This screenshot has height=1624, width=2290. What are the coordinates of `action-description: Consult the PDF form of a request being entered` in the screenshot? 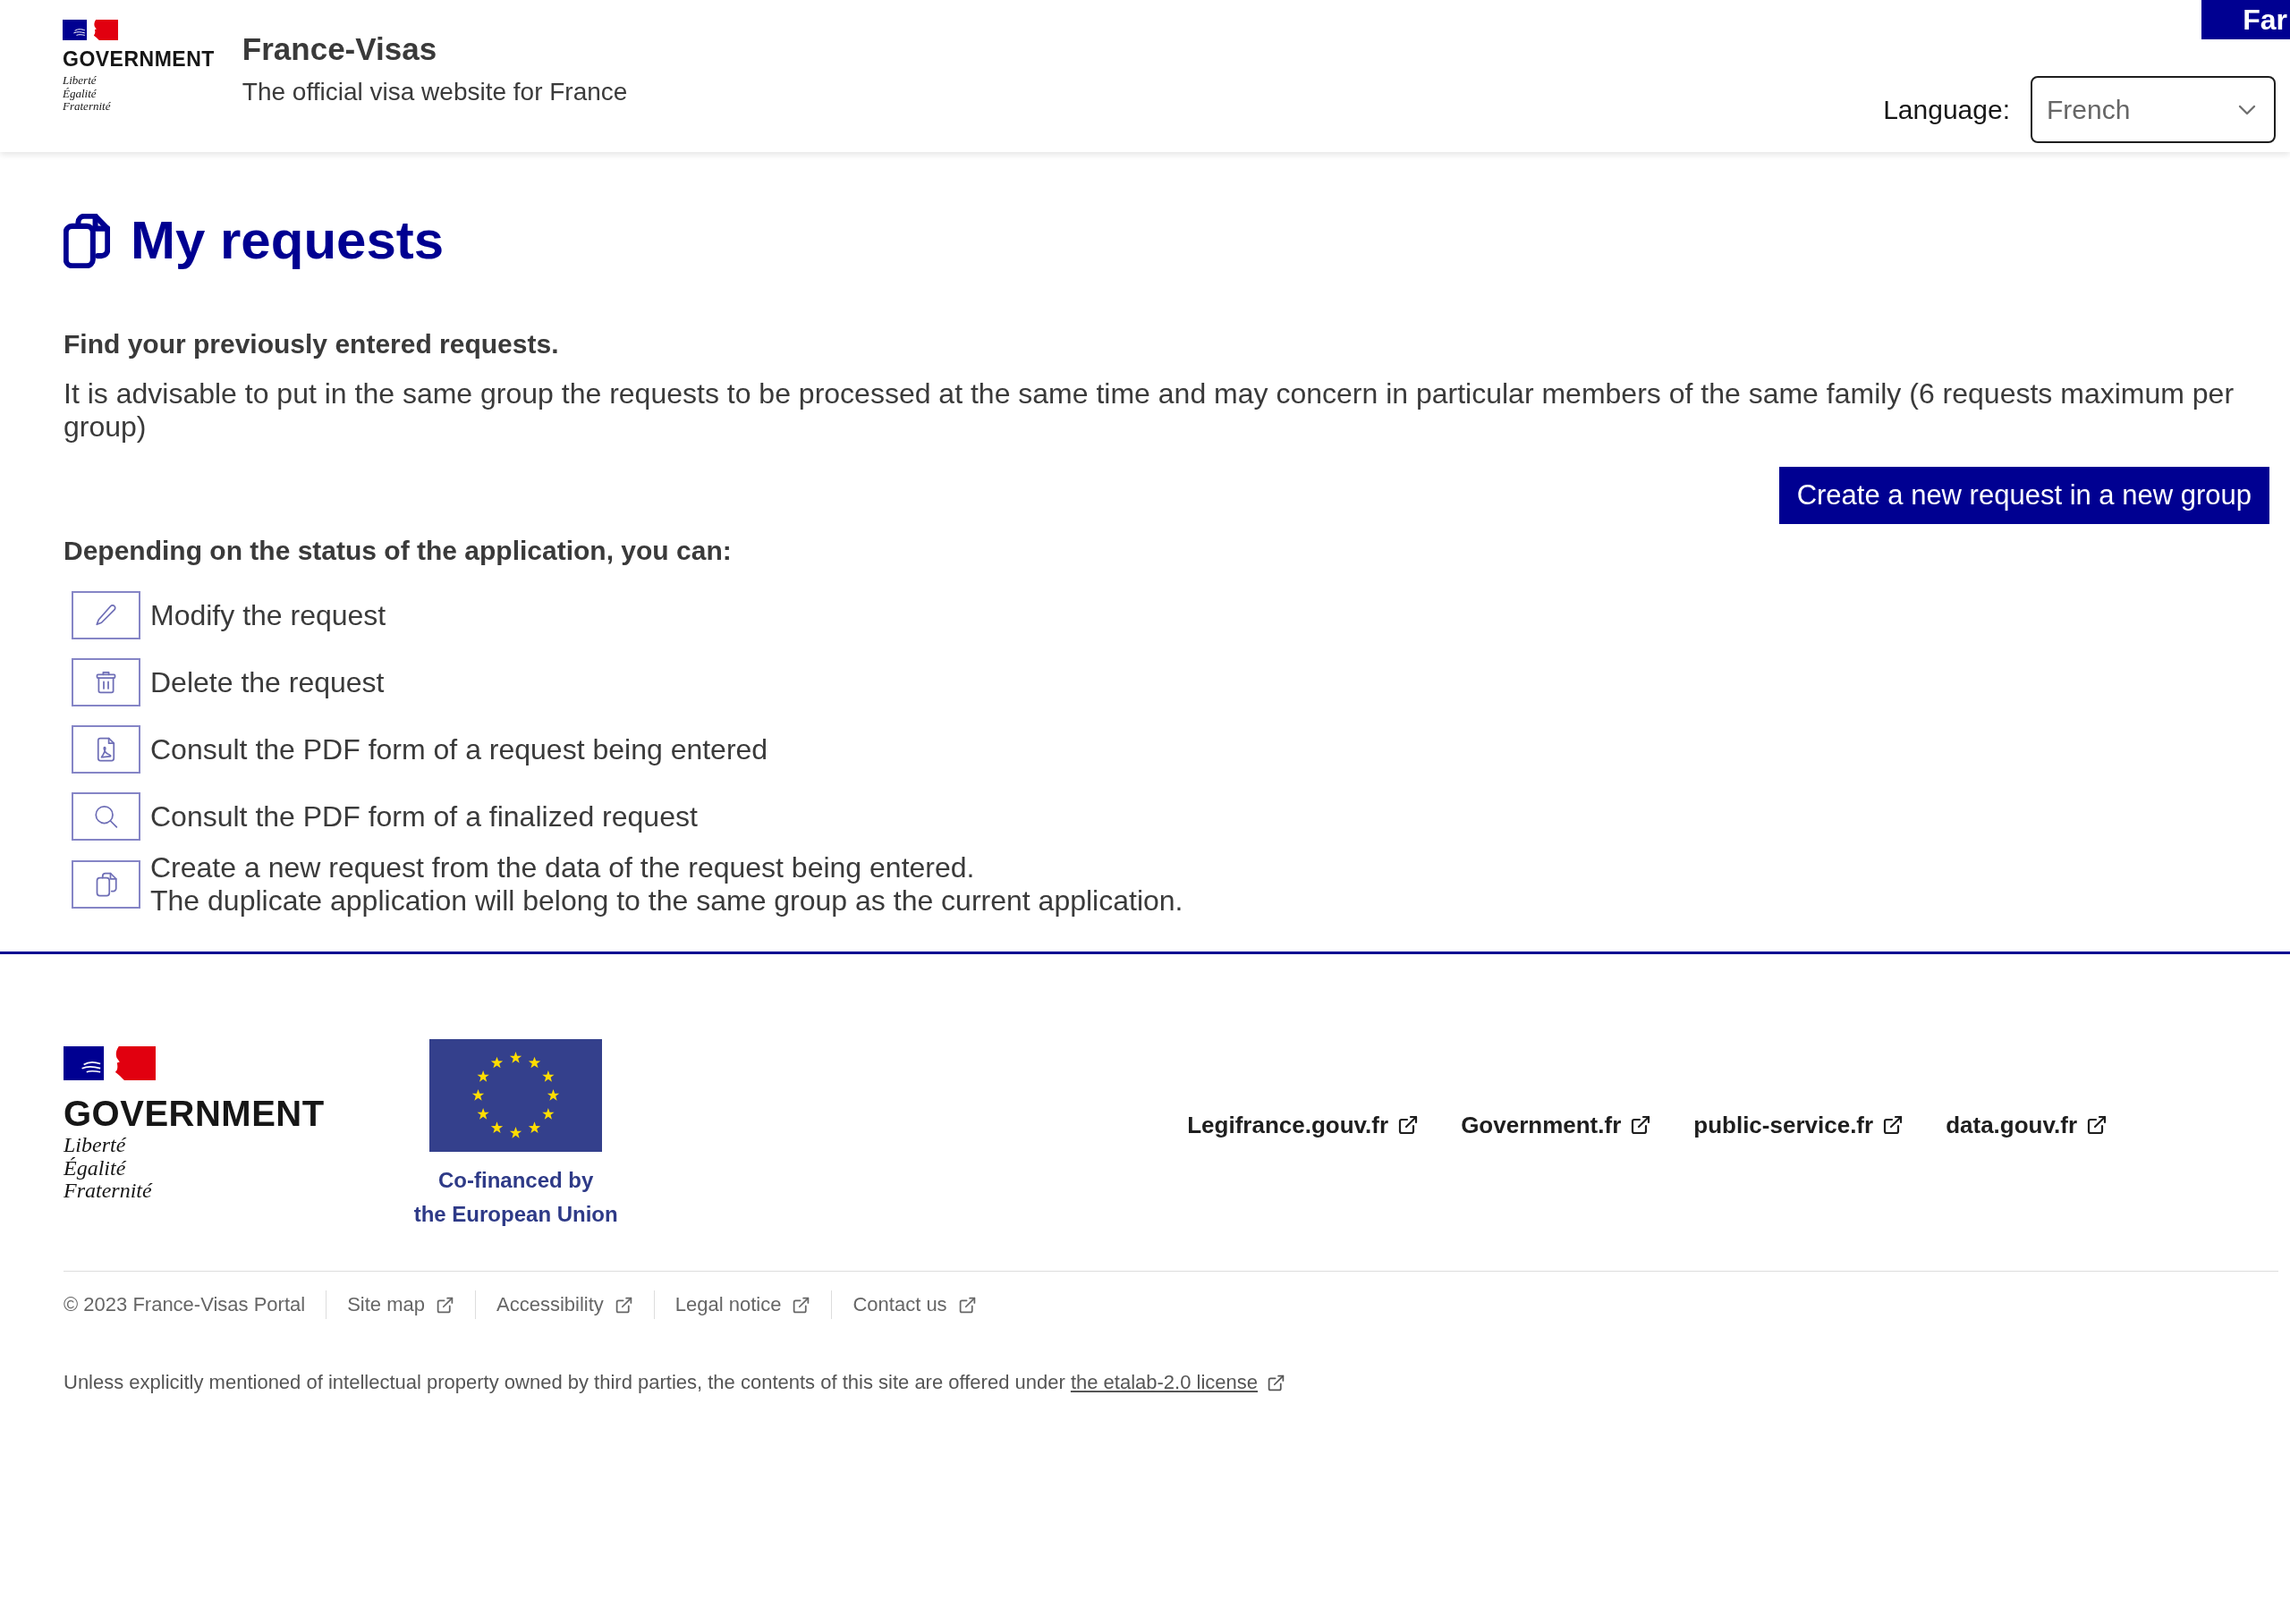 It's located at (459, 749).